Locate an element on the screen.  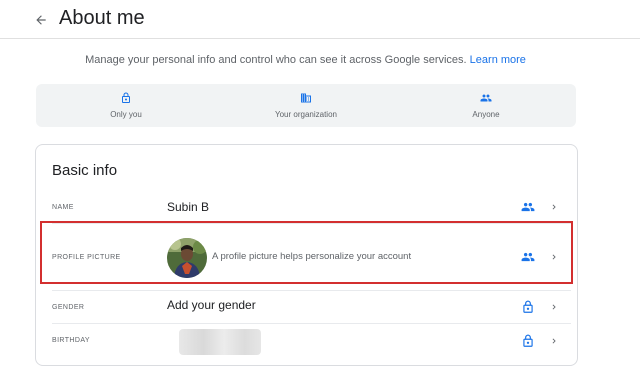
page-title: About me is located at coordinates (102, 18).